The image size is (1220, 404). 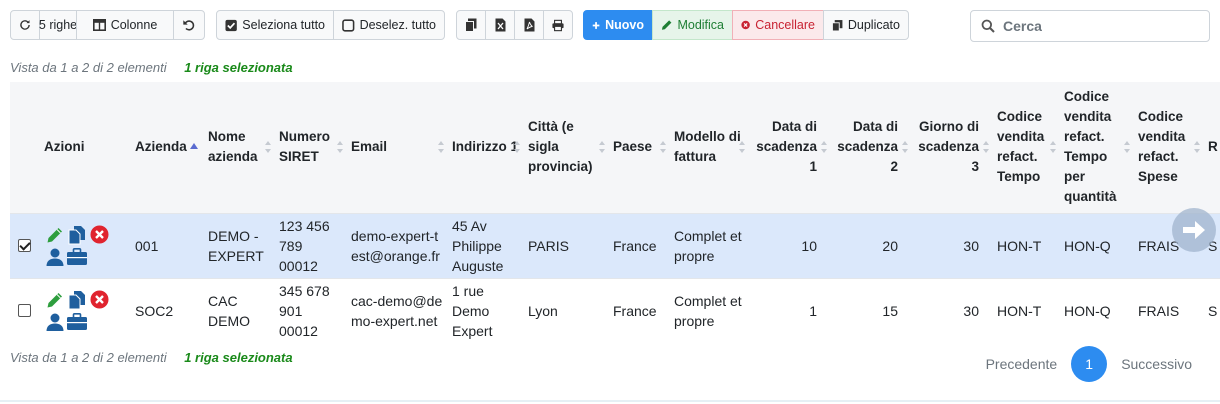 What do you see at coordinates (790, 310) in the screenshot?
I see `cell-scadenza-1: 1` at bounding box center [790, 310].